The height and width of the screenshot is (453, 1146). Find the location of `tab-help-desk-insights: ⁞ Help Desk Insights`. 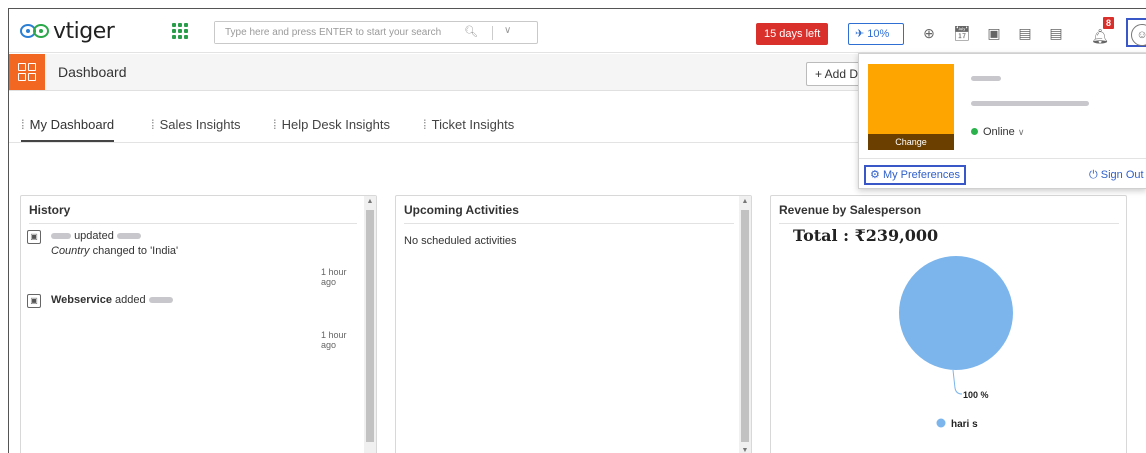

tab-help-desk-insights: ⁞ Help Desk Insights is located at coordinates (331, 129).